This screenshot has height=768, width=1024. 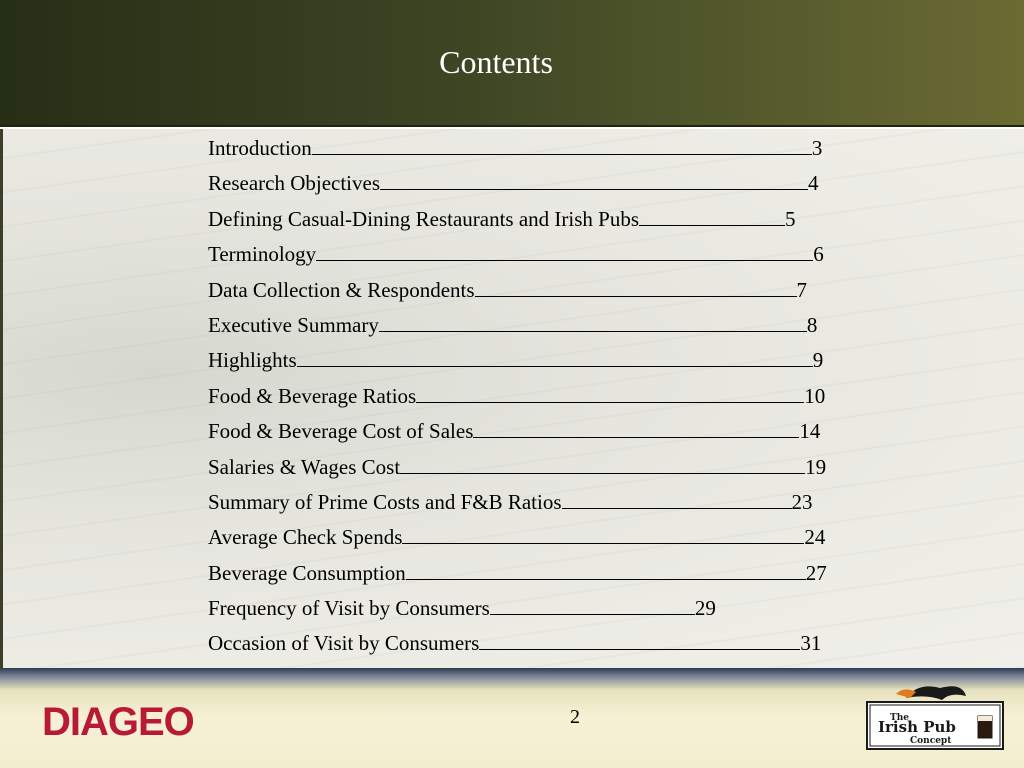 What do you see at coordinates (385, 501) in the screenshot?
I see `toc-entry-label: Summary of Prime Costs and F&B Ratios` at bounding box center [385, 501].